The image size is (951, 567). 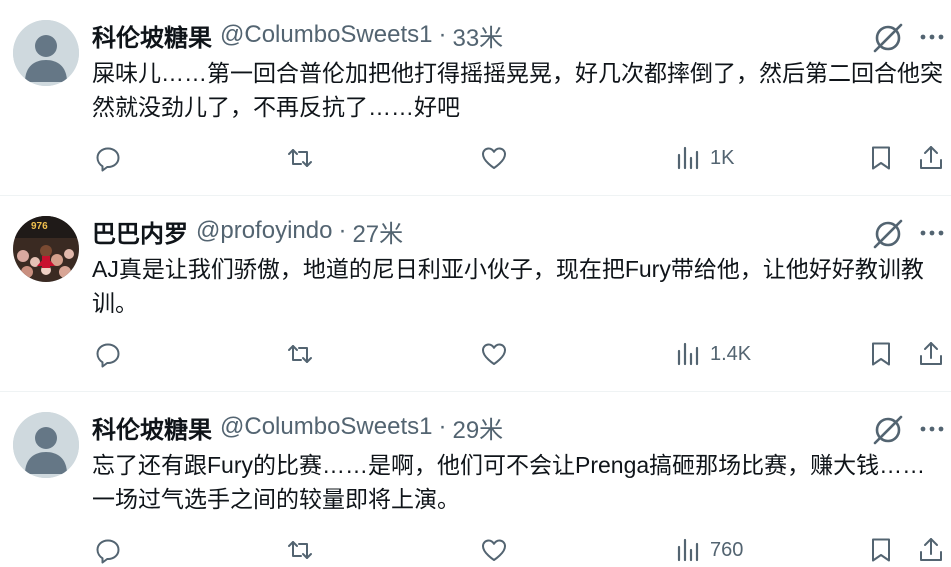 I want to click on timestamp: 27米, so click(x=377, y=231).